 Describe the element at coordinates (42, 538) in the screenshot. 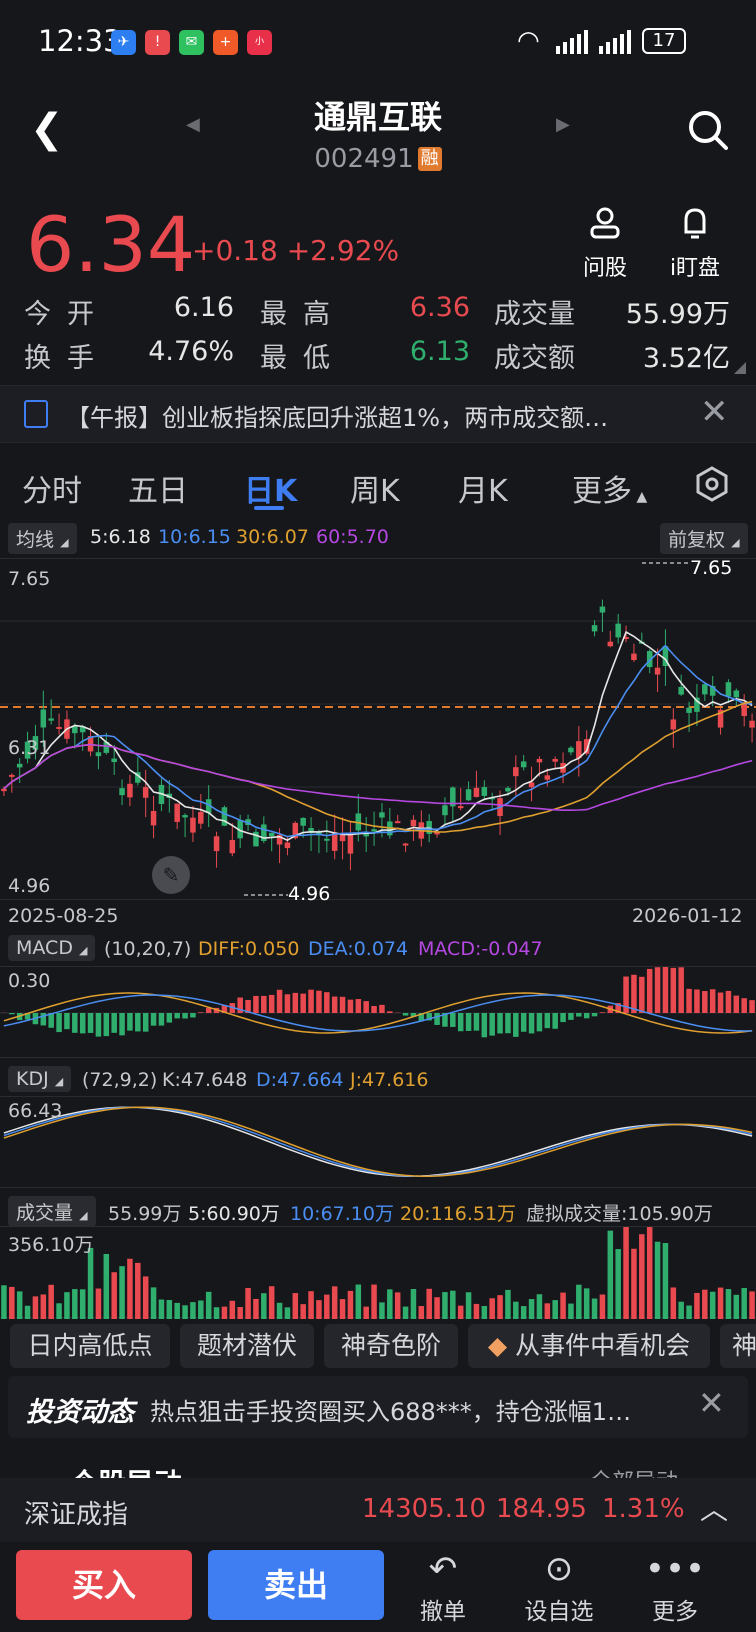

I see `ma-selector: 均线 ◢` at that location.